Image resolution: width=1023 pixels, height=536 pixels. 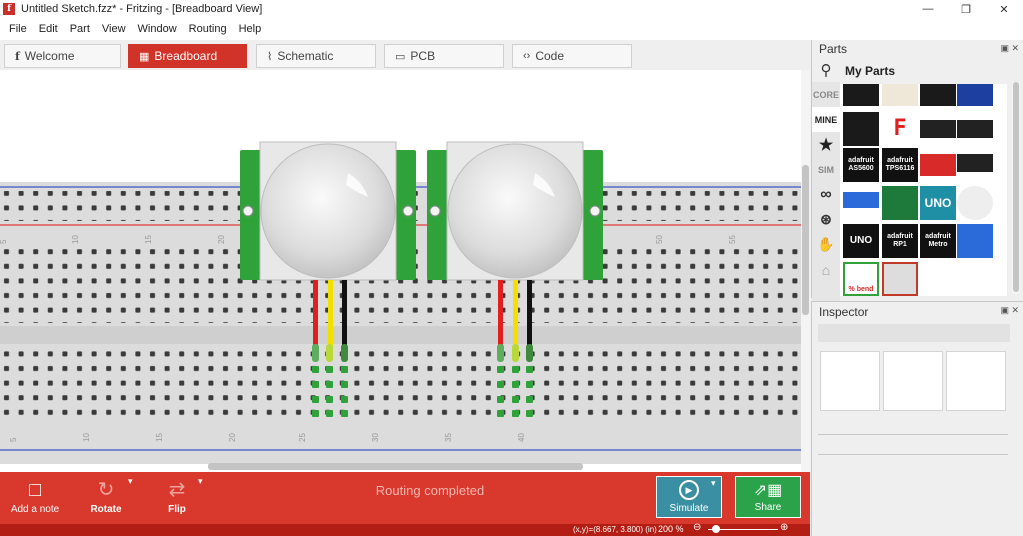 What do you see at coordinates (395, 466) in the screenshot?
I see `canvas-horizontal-scrollbar` at bounding box center [395, 466].